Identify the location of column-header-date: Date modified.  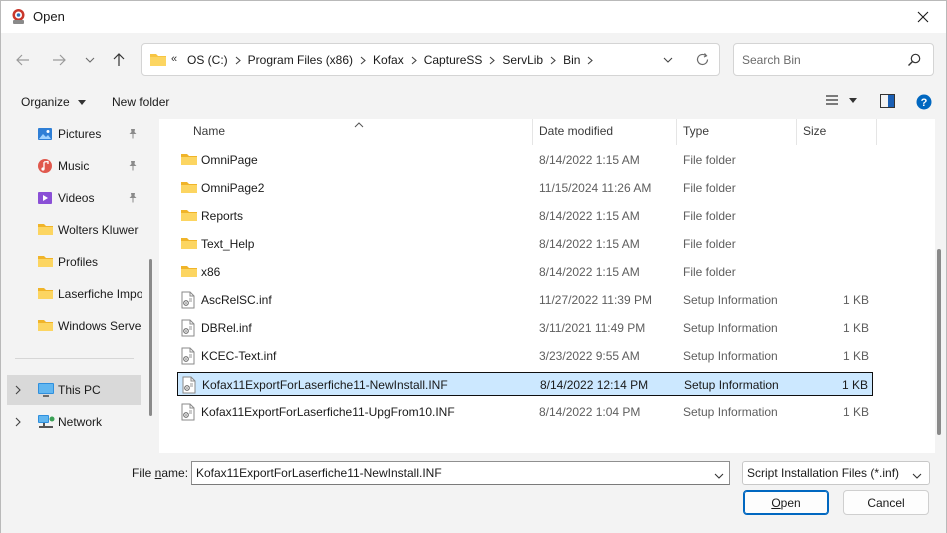
(605, 132).